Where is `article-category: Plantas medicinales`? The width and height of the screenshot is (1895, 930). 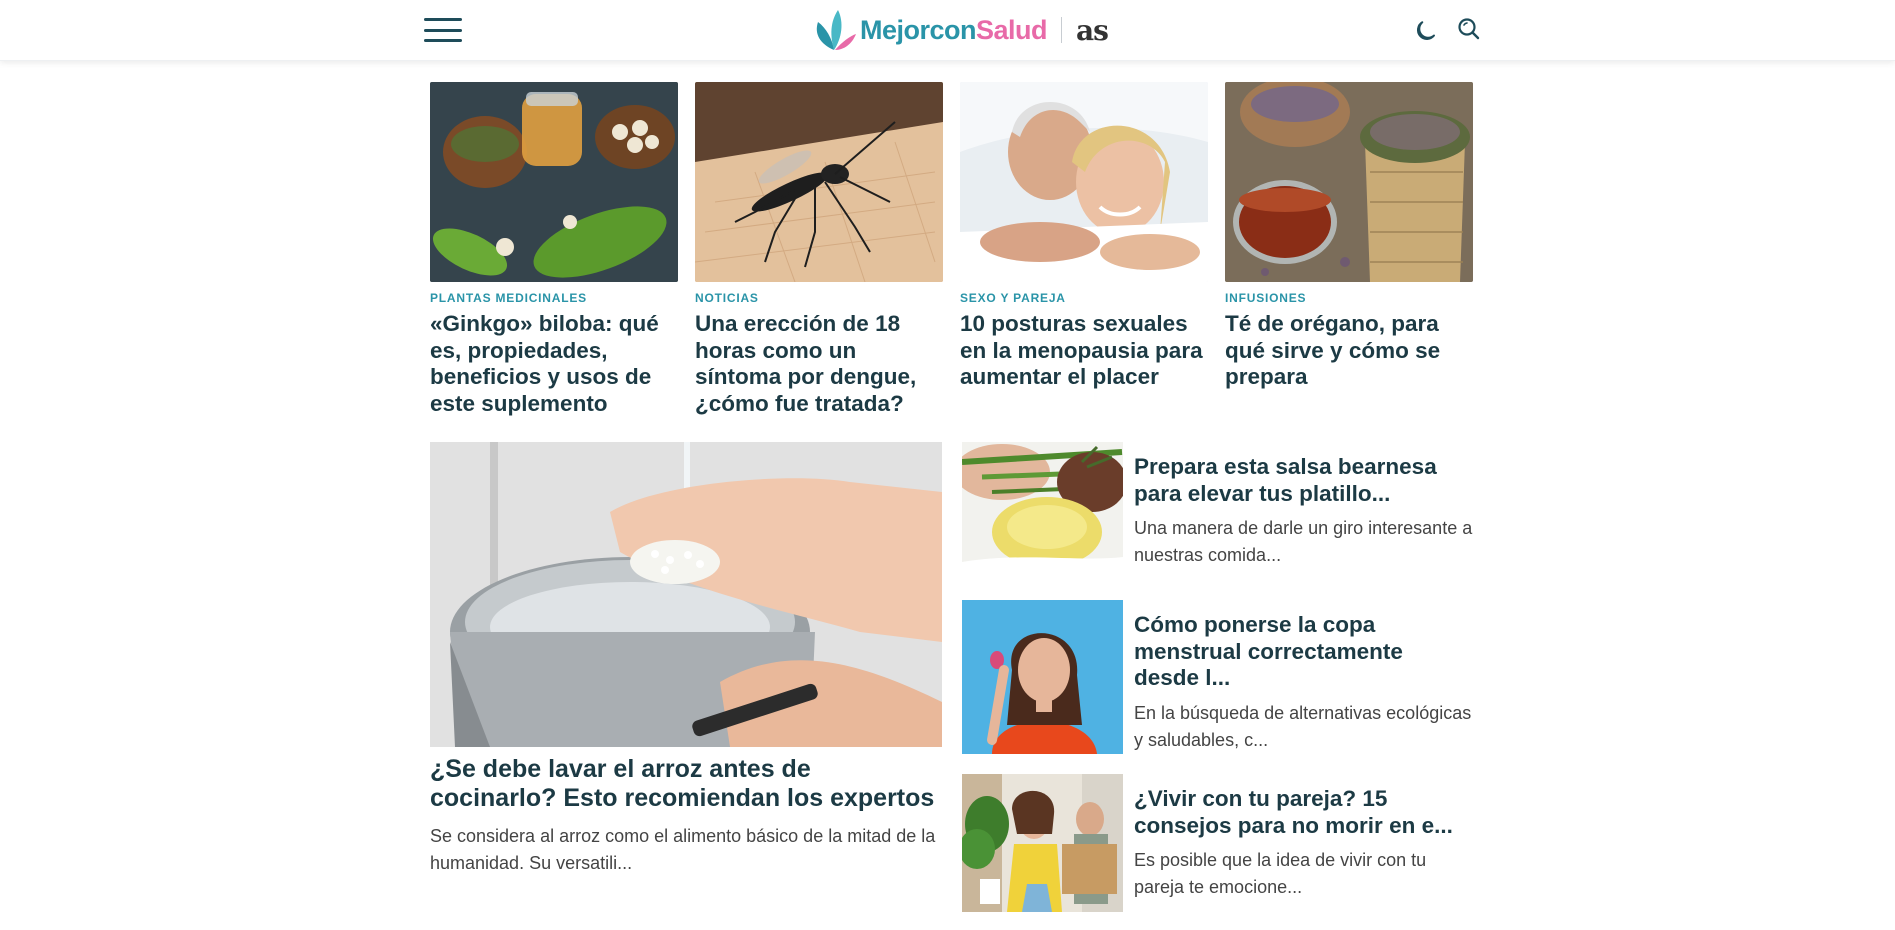
article-category: Plantas medicinales is located at coordinates (554, 298).